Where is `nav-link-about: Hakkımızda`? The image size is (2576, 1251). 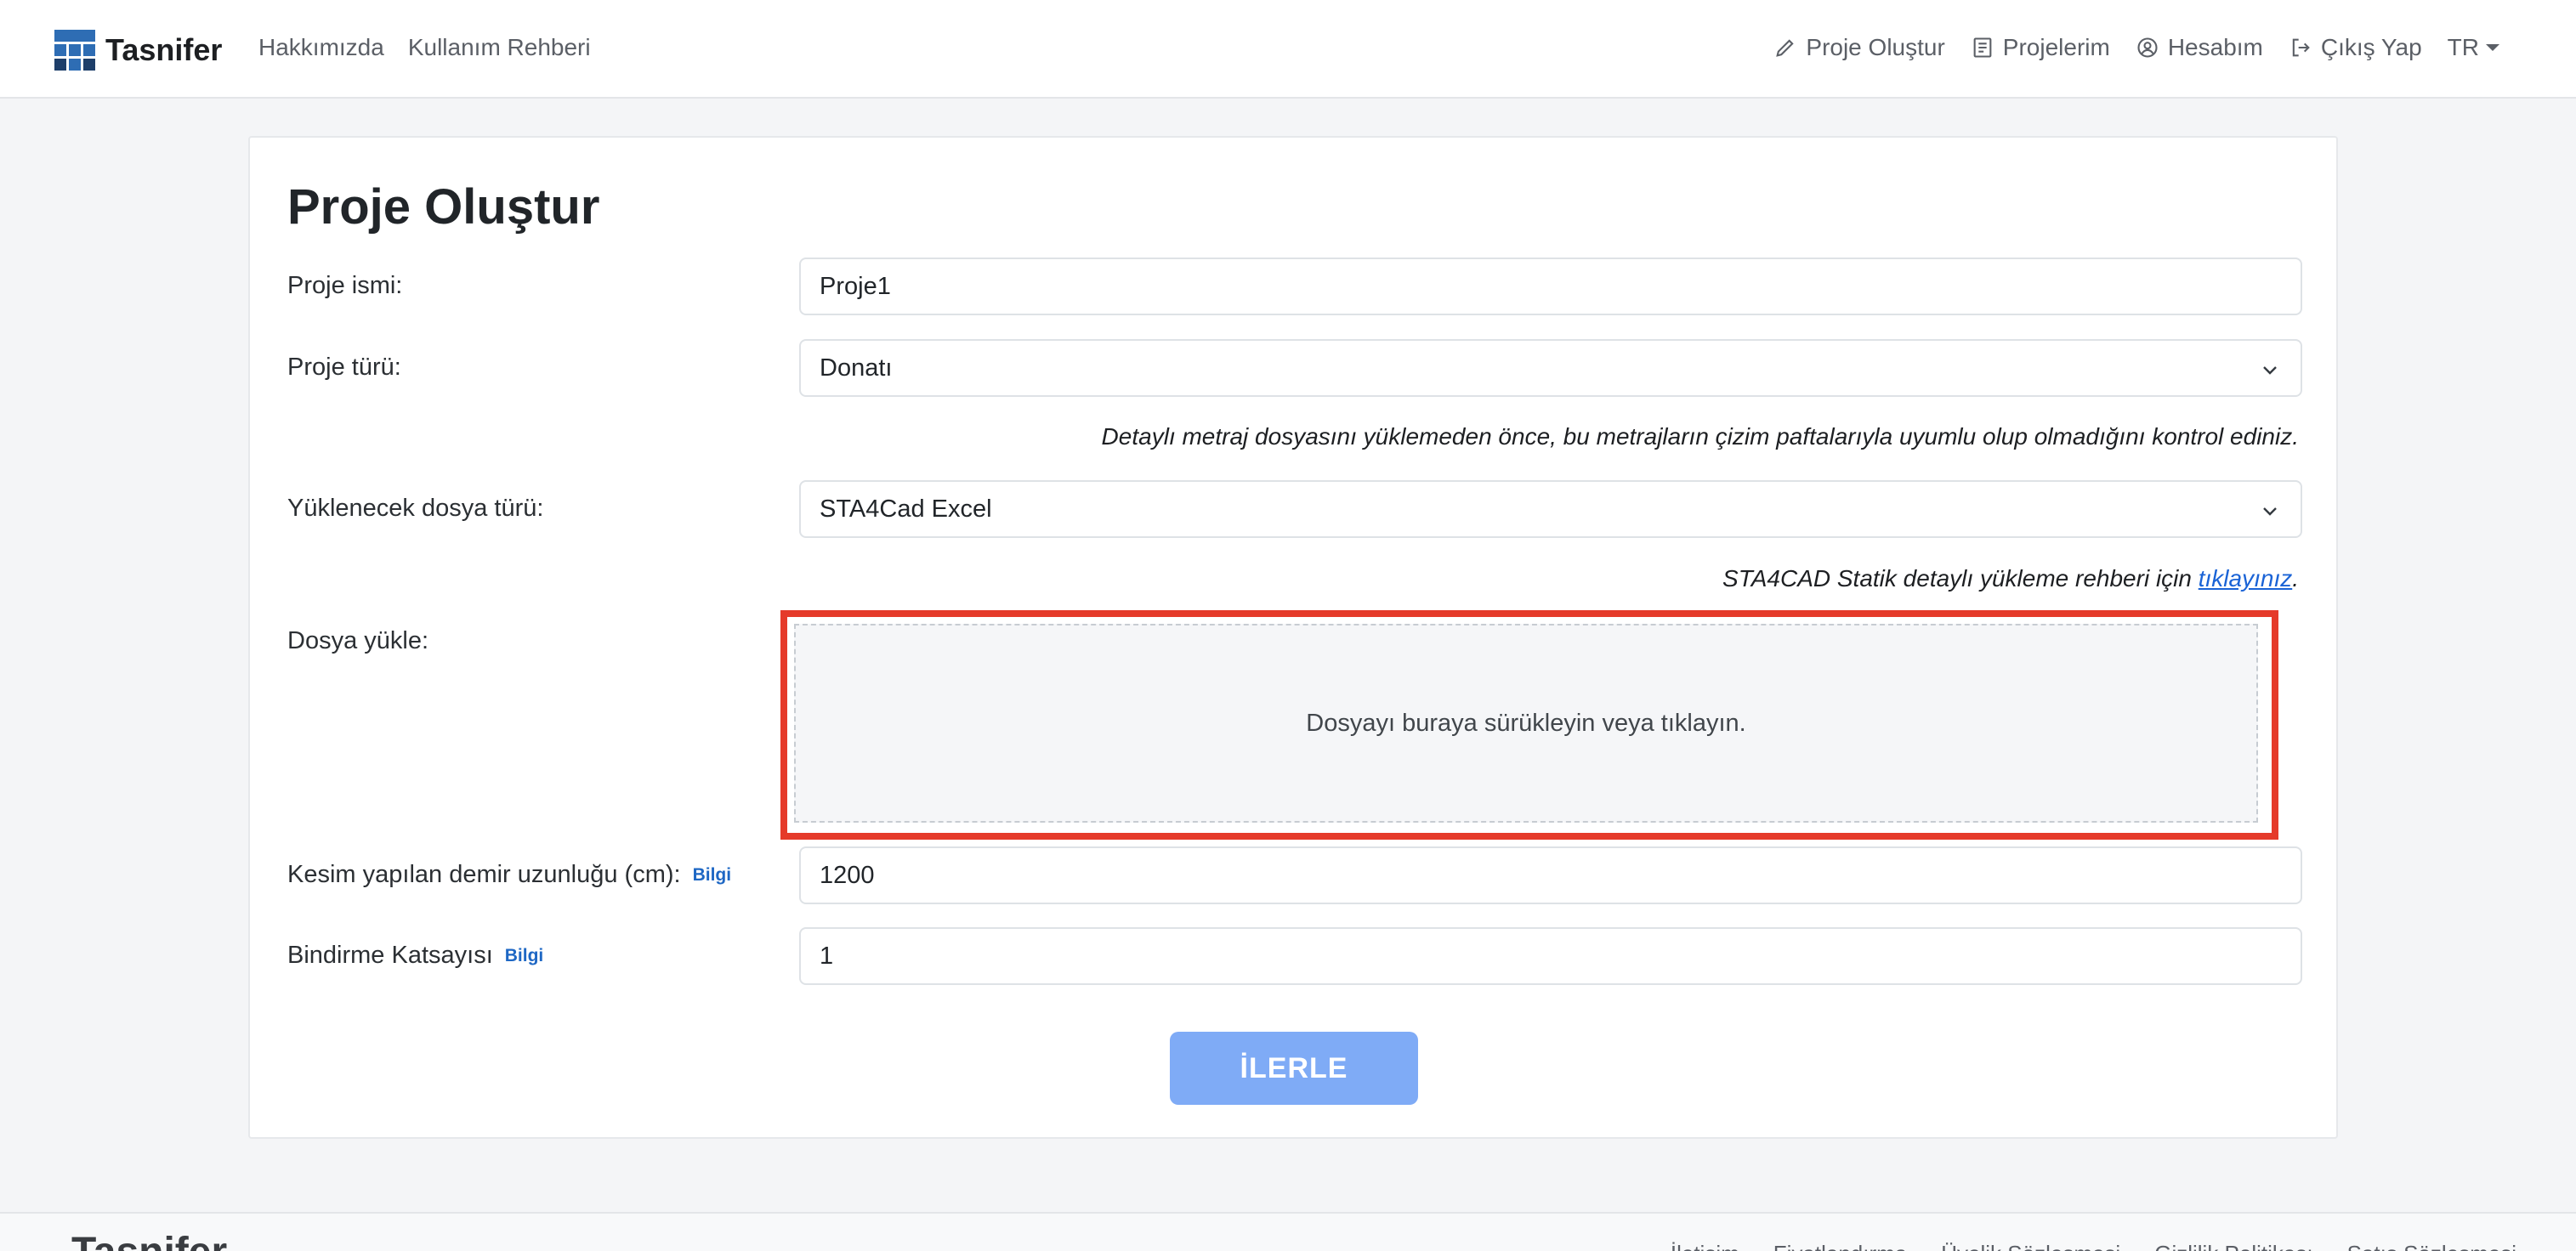 nav-link-about: Hakkımızda is located at coordinates (321, 47).